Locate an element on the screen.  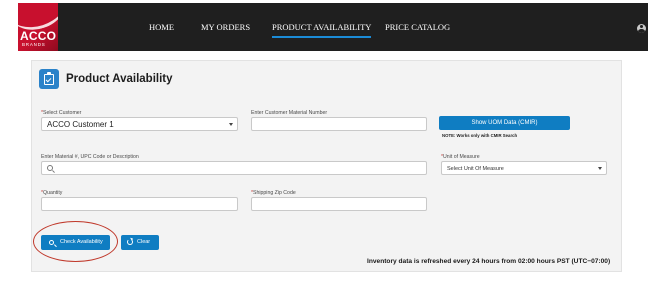
unit-of-measure-value: Select Unit Of Measure is located at coordinates (475, 168).